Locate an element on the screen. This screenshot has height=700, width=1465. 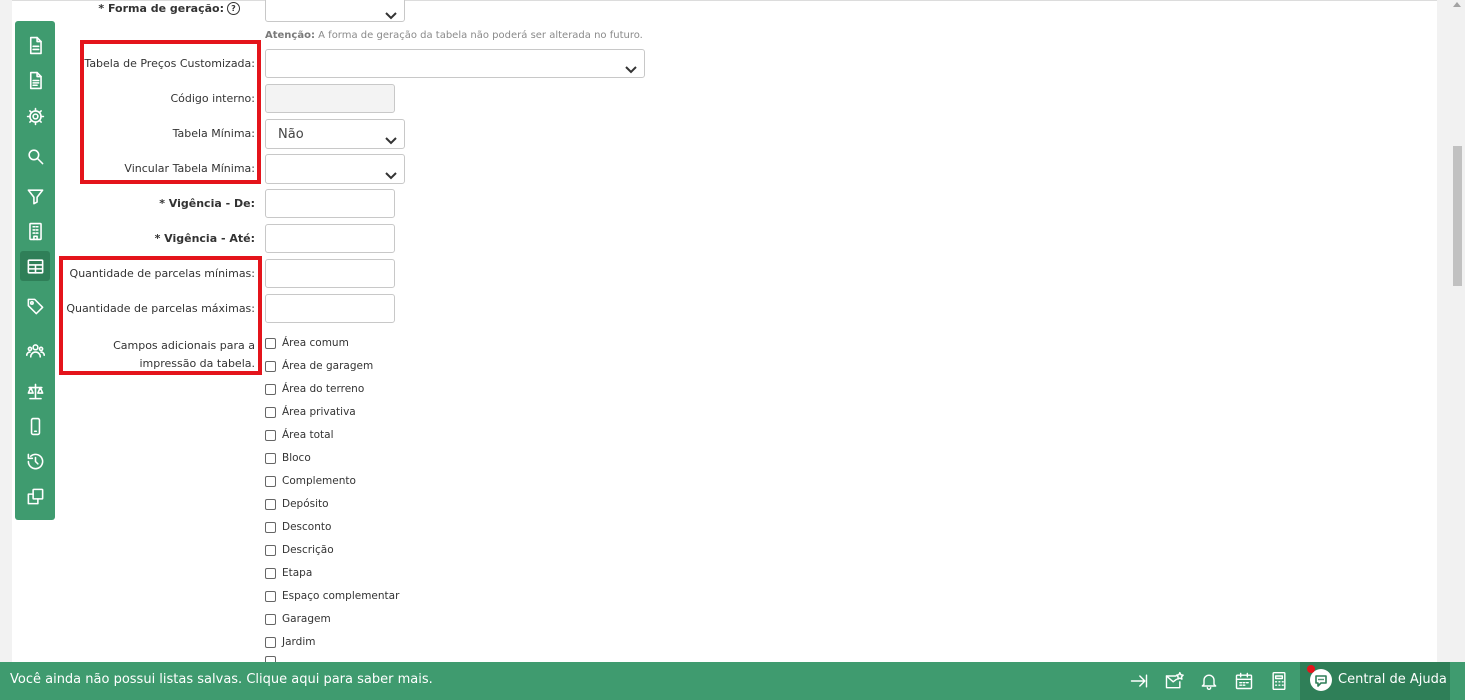
vigencia-ate-input is located at coordinates (330, 238).